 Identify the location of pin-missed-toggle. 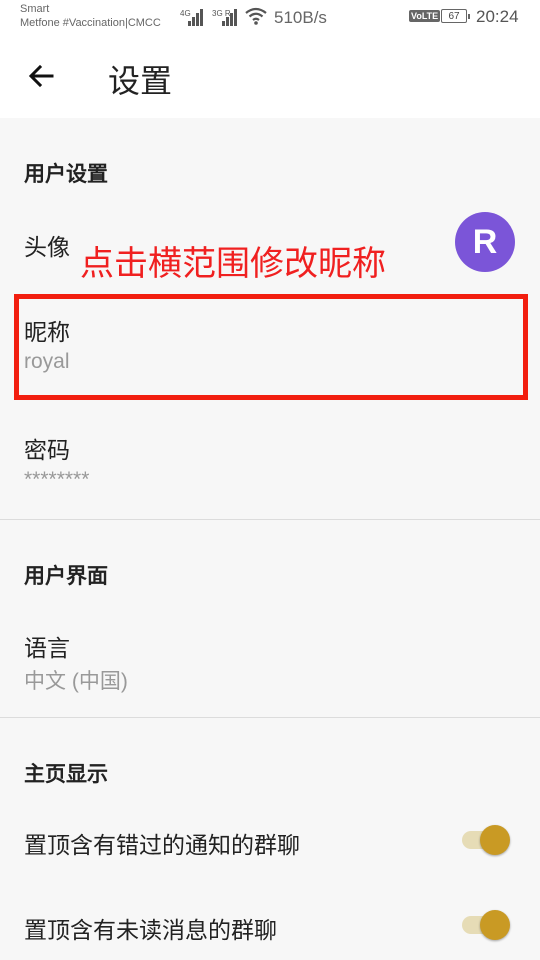
(487, 840).